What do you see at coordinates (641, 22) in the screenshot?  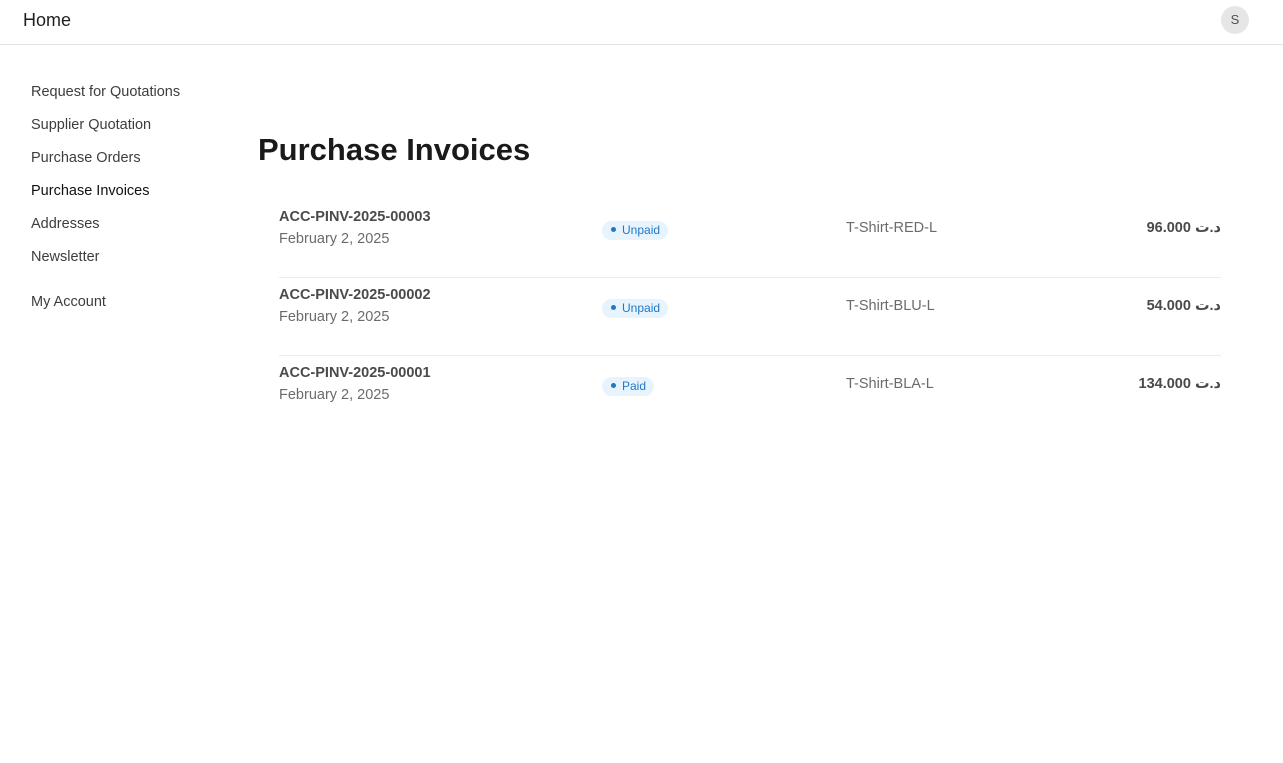 I see `navbar: Home S` at bounding box center [641, 22].